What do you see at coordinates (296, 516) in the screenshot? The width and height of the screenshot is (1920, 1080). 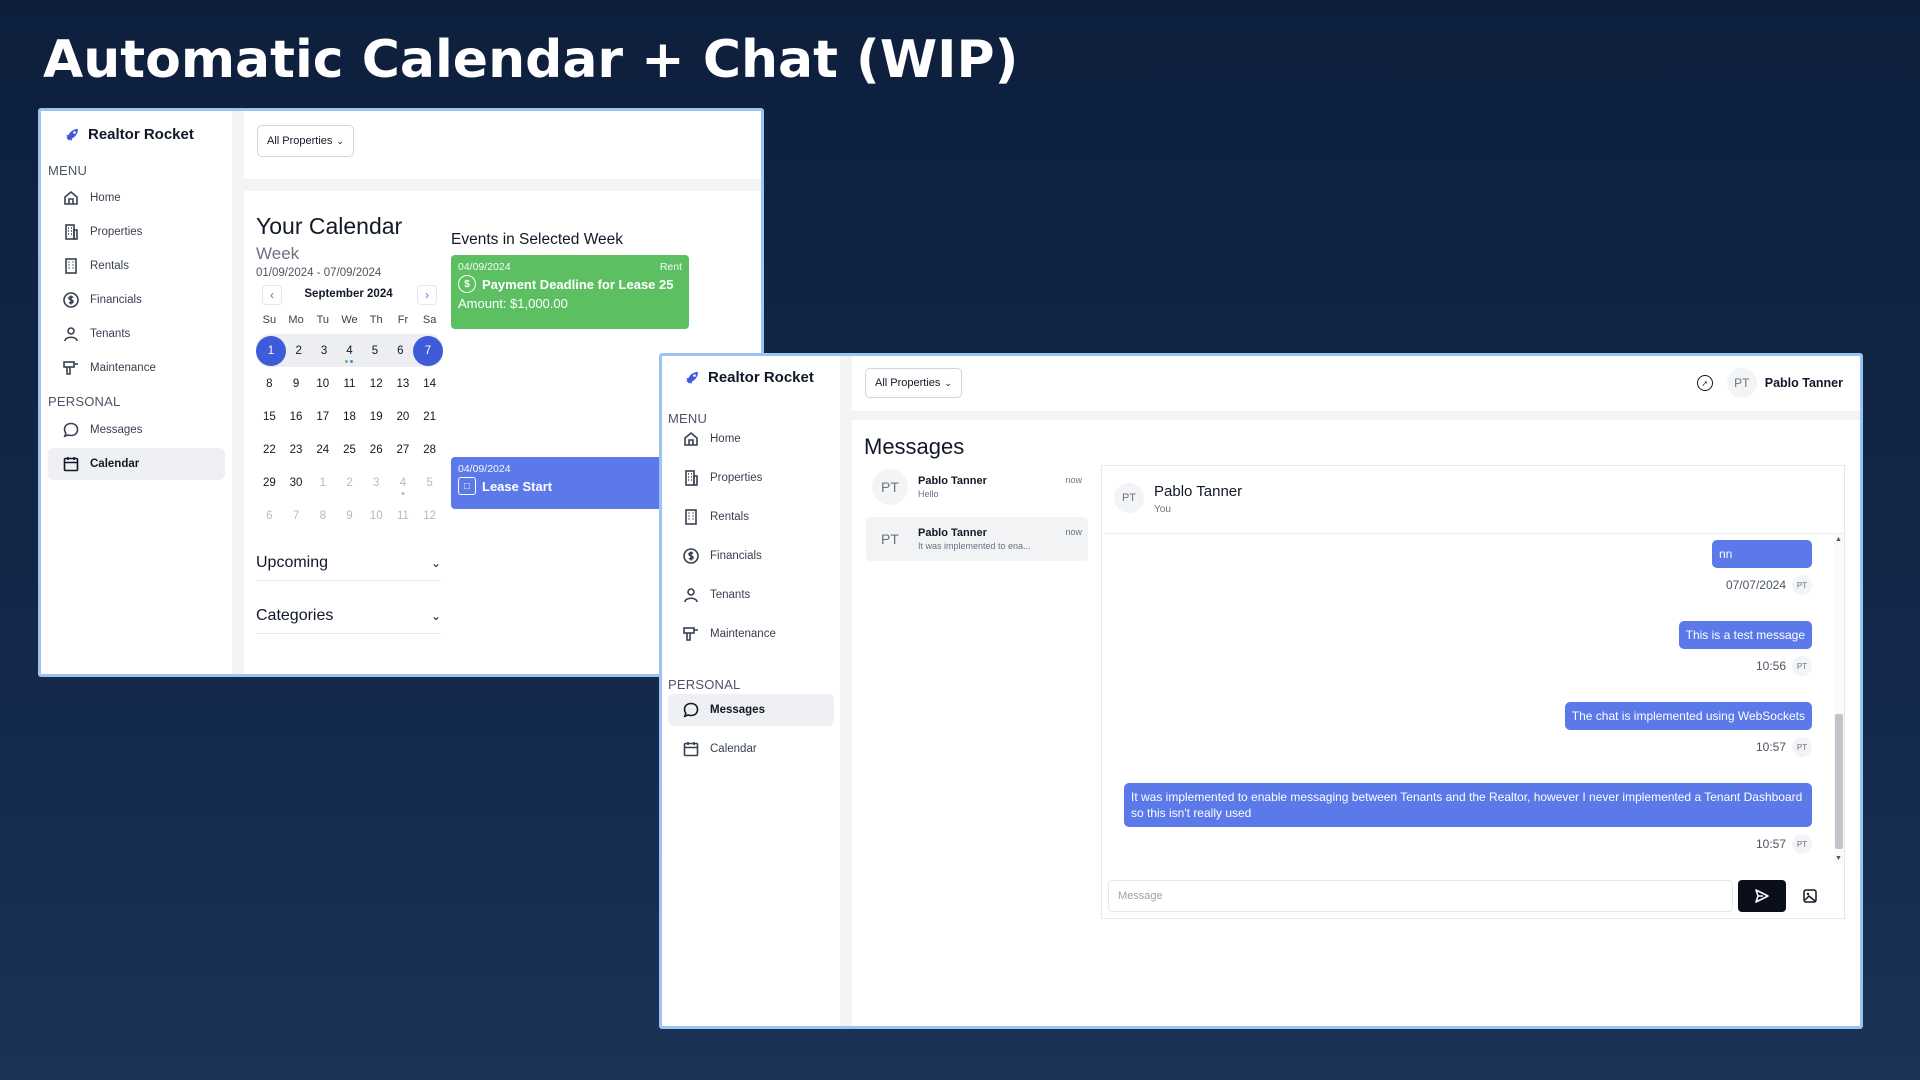 I see `calendar-day-other-month: 7` at bounding box center [296, 516].